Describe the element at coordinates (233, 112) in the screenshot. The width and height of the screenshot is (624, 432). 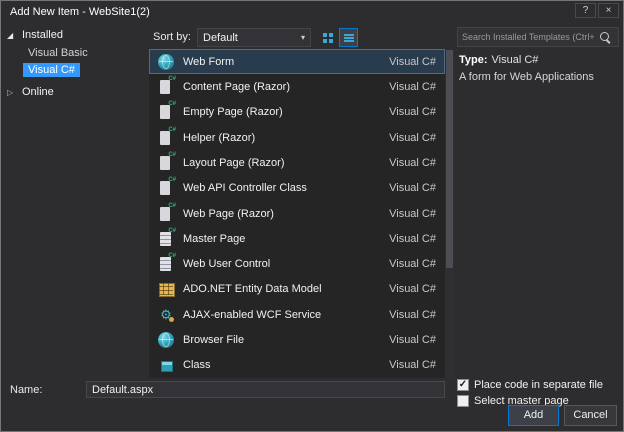
I see `template-name: Empty Page (Razor)` at that location.